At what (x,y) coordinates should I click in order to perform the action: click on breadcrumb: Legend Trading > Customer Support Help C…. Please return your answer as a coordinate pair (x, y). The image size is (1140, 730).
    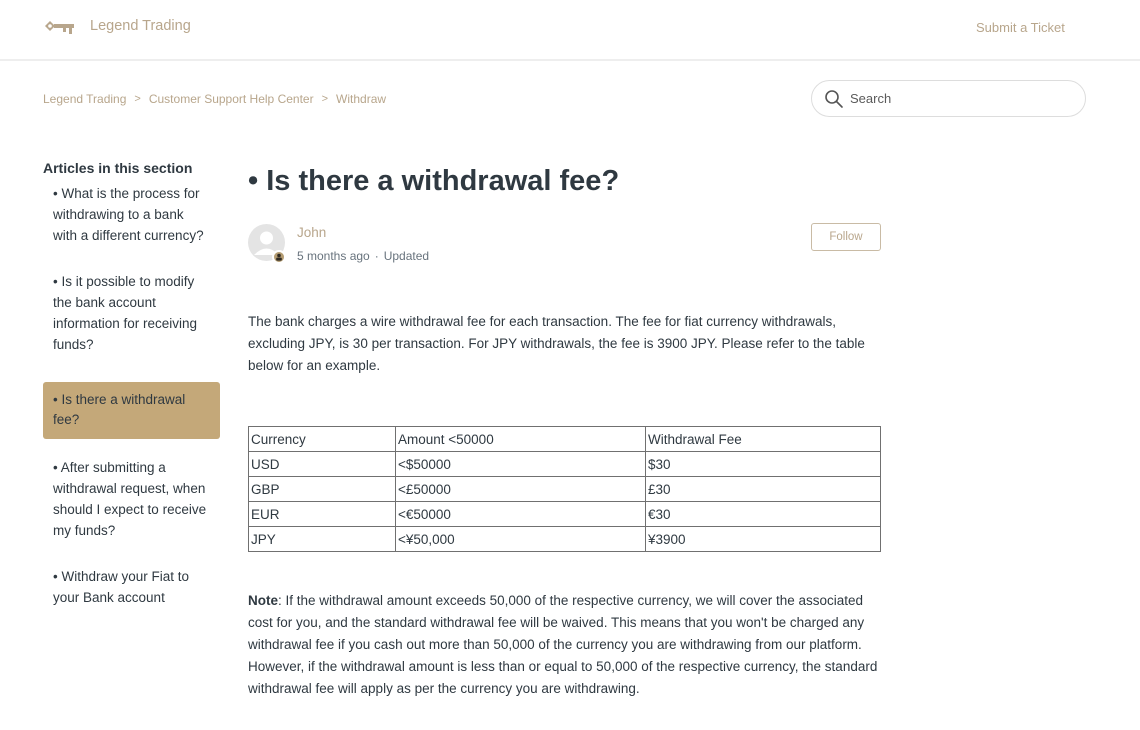
    Looking at the image, I should click on (214, 99).